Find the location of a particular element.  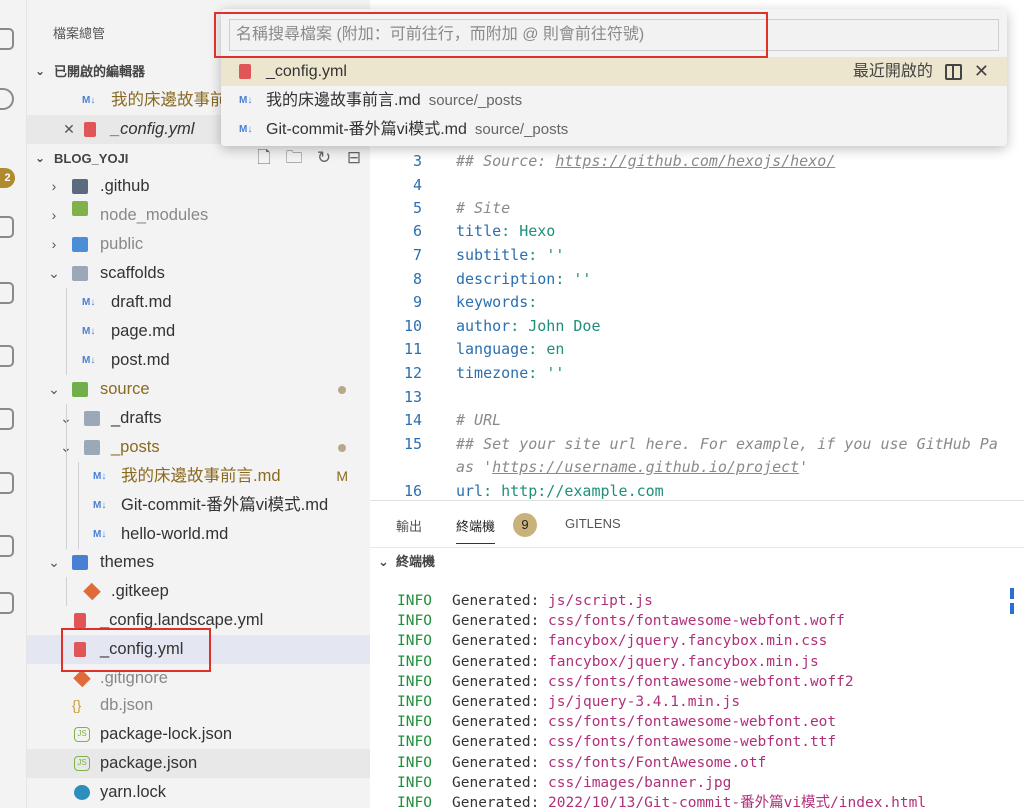

tree-file: JS package.json is located at coordinates (198, 763).